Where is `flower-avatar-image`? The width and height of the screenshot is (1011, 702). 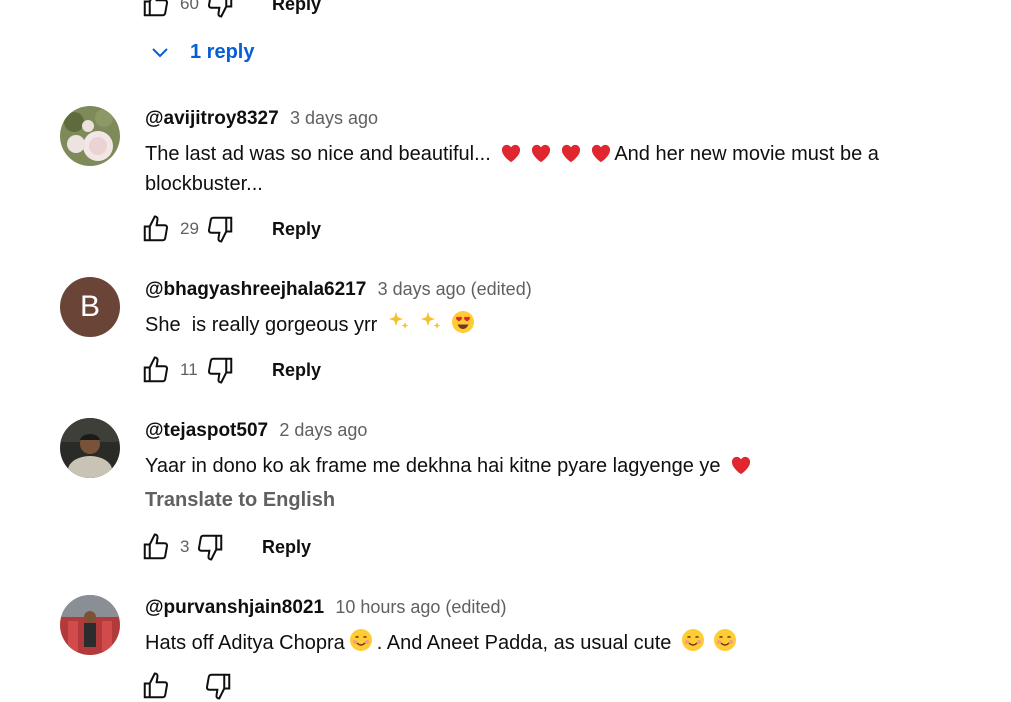 flower-avatar-image is located at coordinates (90, 136).